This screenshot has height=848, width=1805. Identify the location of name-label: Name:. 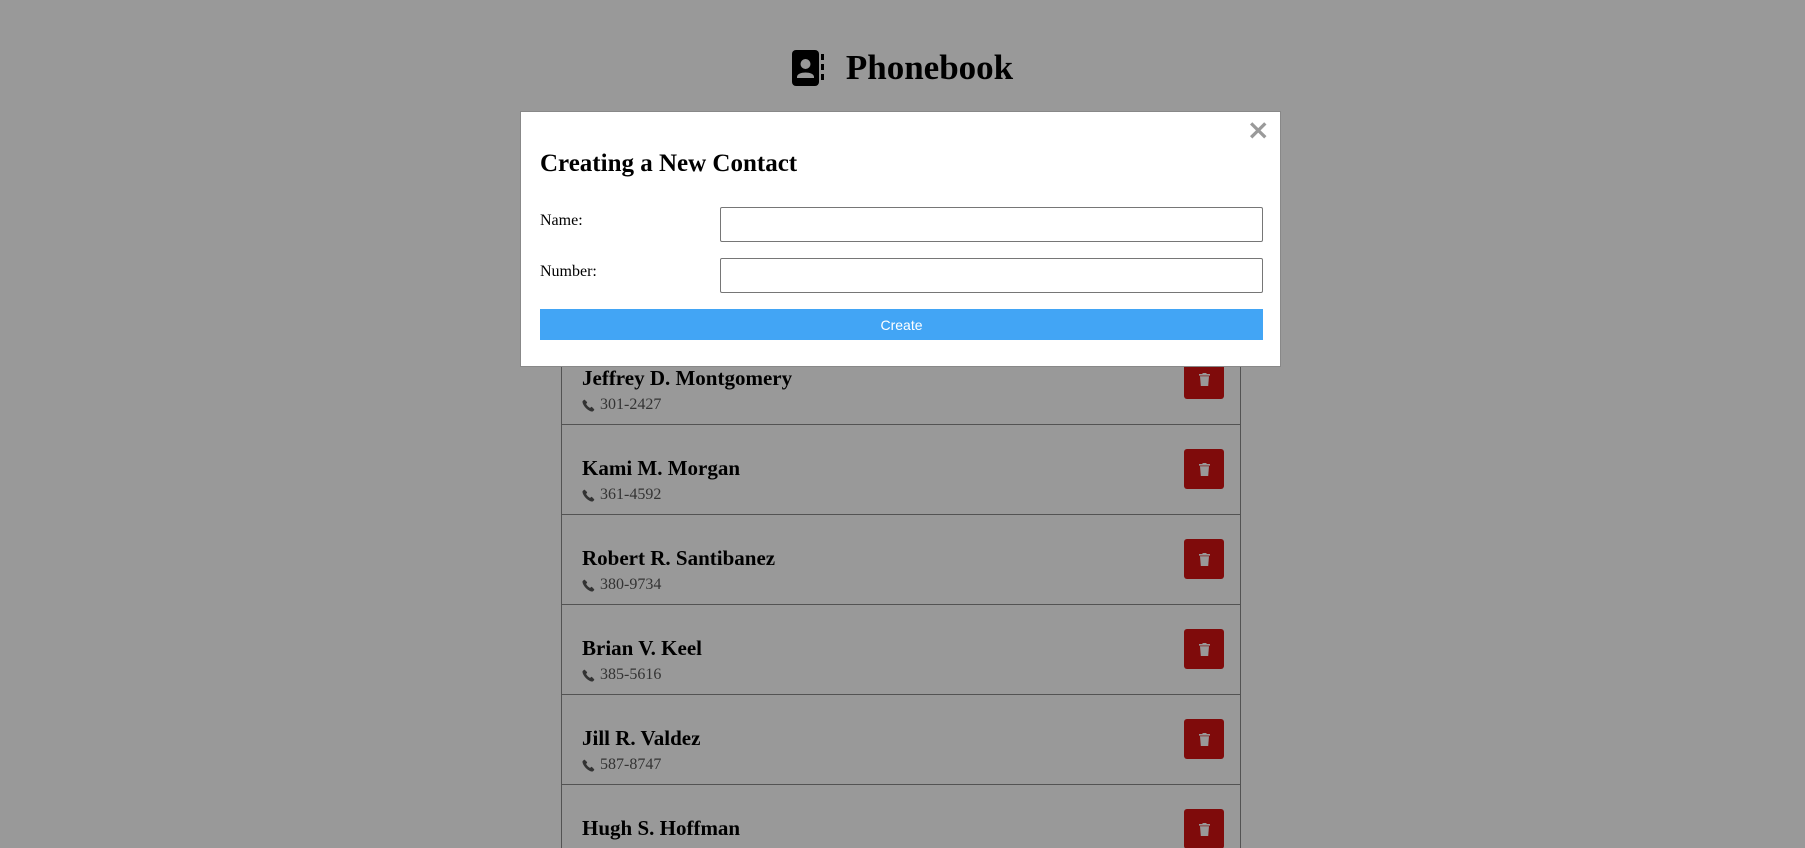
(561, 220).